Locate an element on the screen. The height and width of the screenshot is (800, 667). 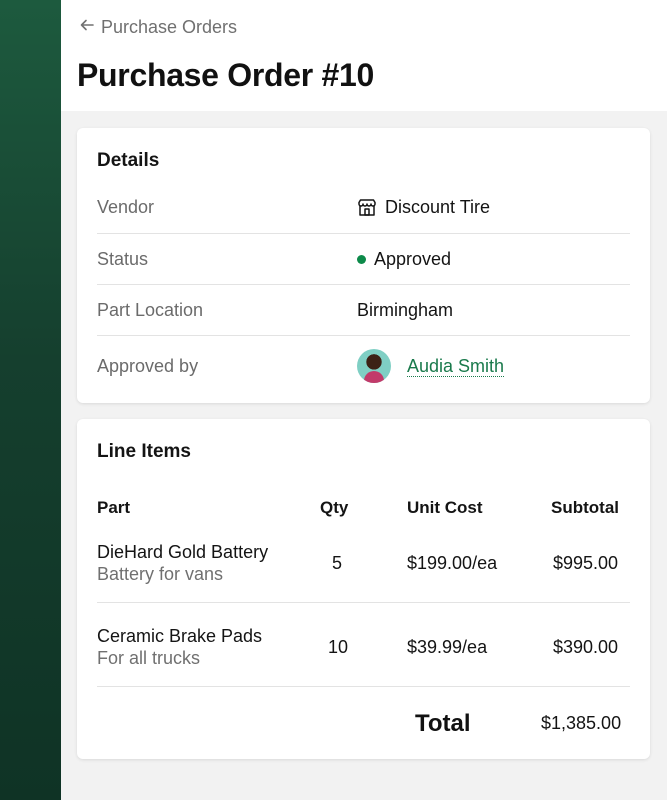
column-header-subtotal: Subtotal is located at coordinates (585, 507).